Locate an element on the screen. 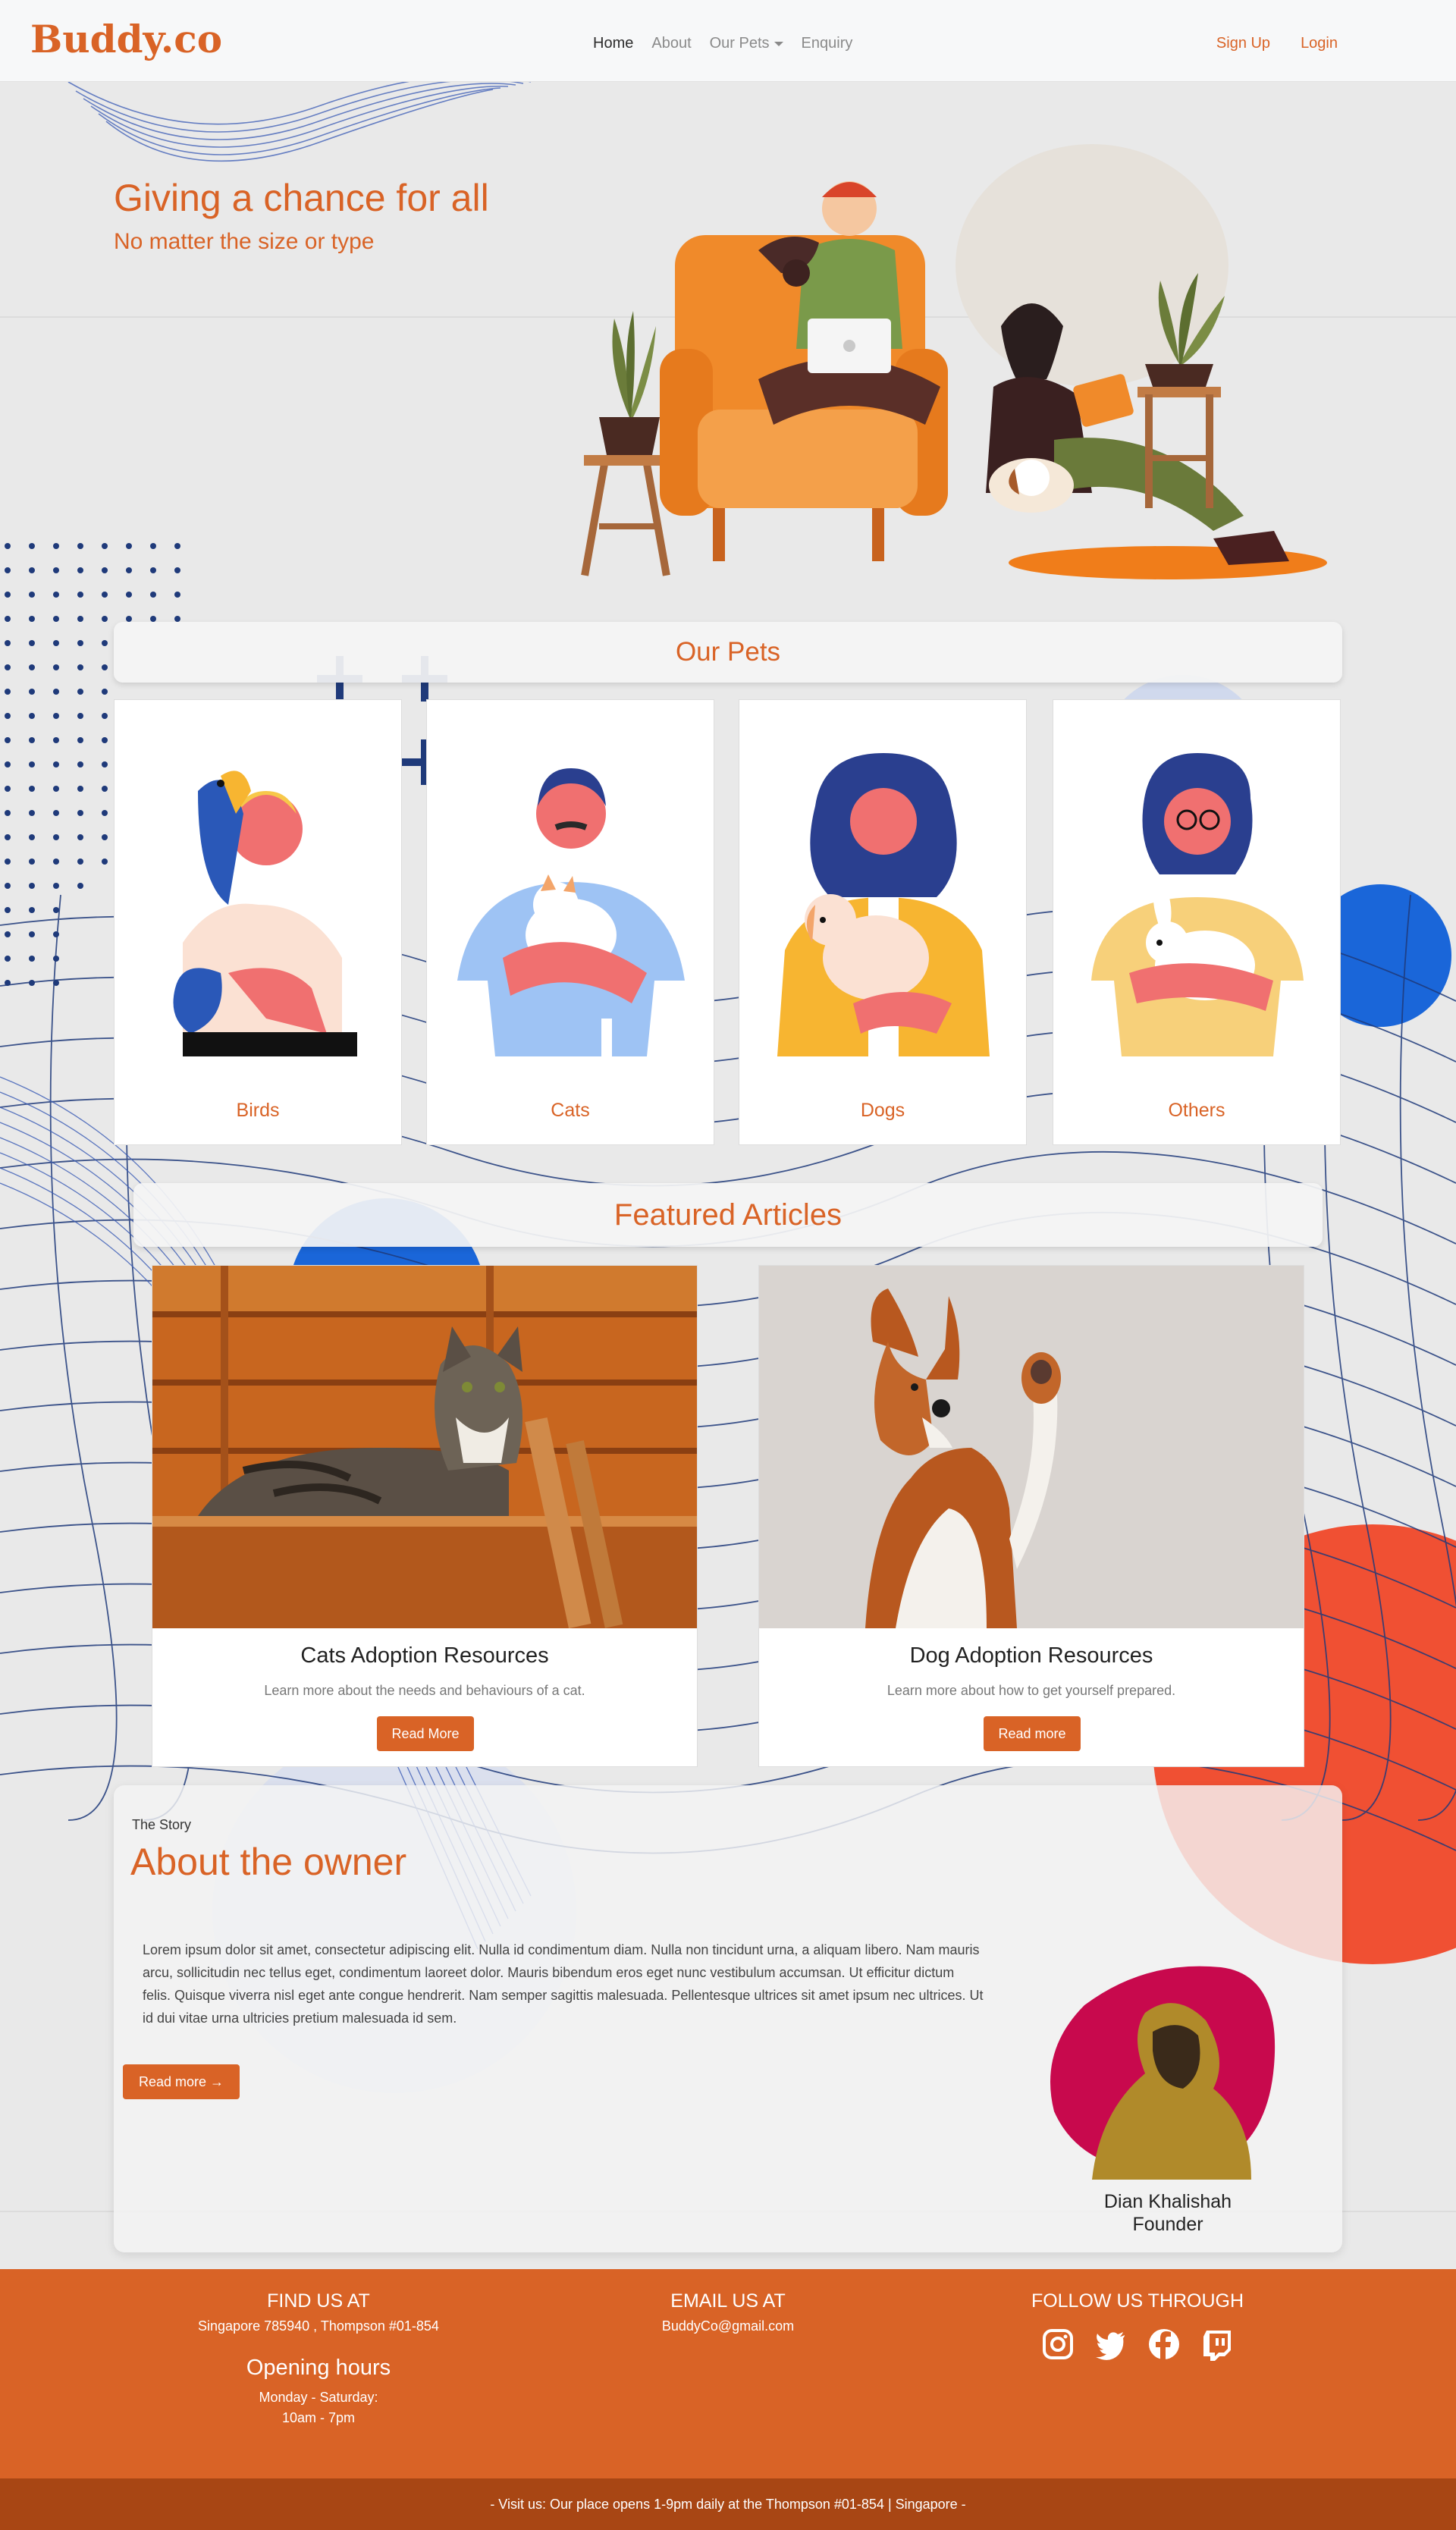 The image size is (1456, 2530). owner-name: Dian Khalishah Founder is located at coordinates (1167, 2213).